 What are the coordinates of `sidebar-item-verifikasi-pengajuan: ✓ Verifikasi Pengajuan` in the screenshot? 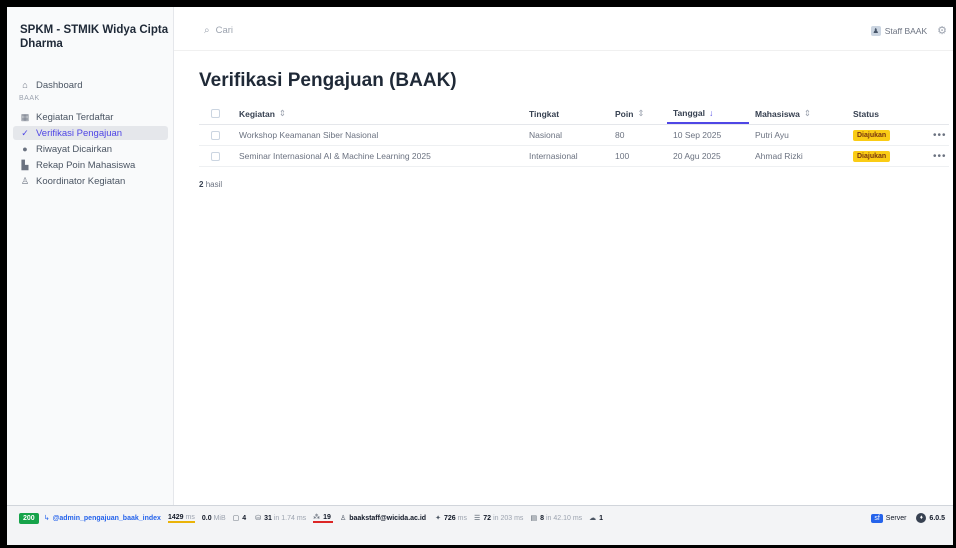 It's located at (90, 133).